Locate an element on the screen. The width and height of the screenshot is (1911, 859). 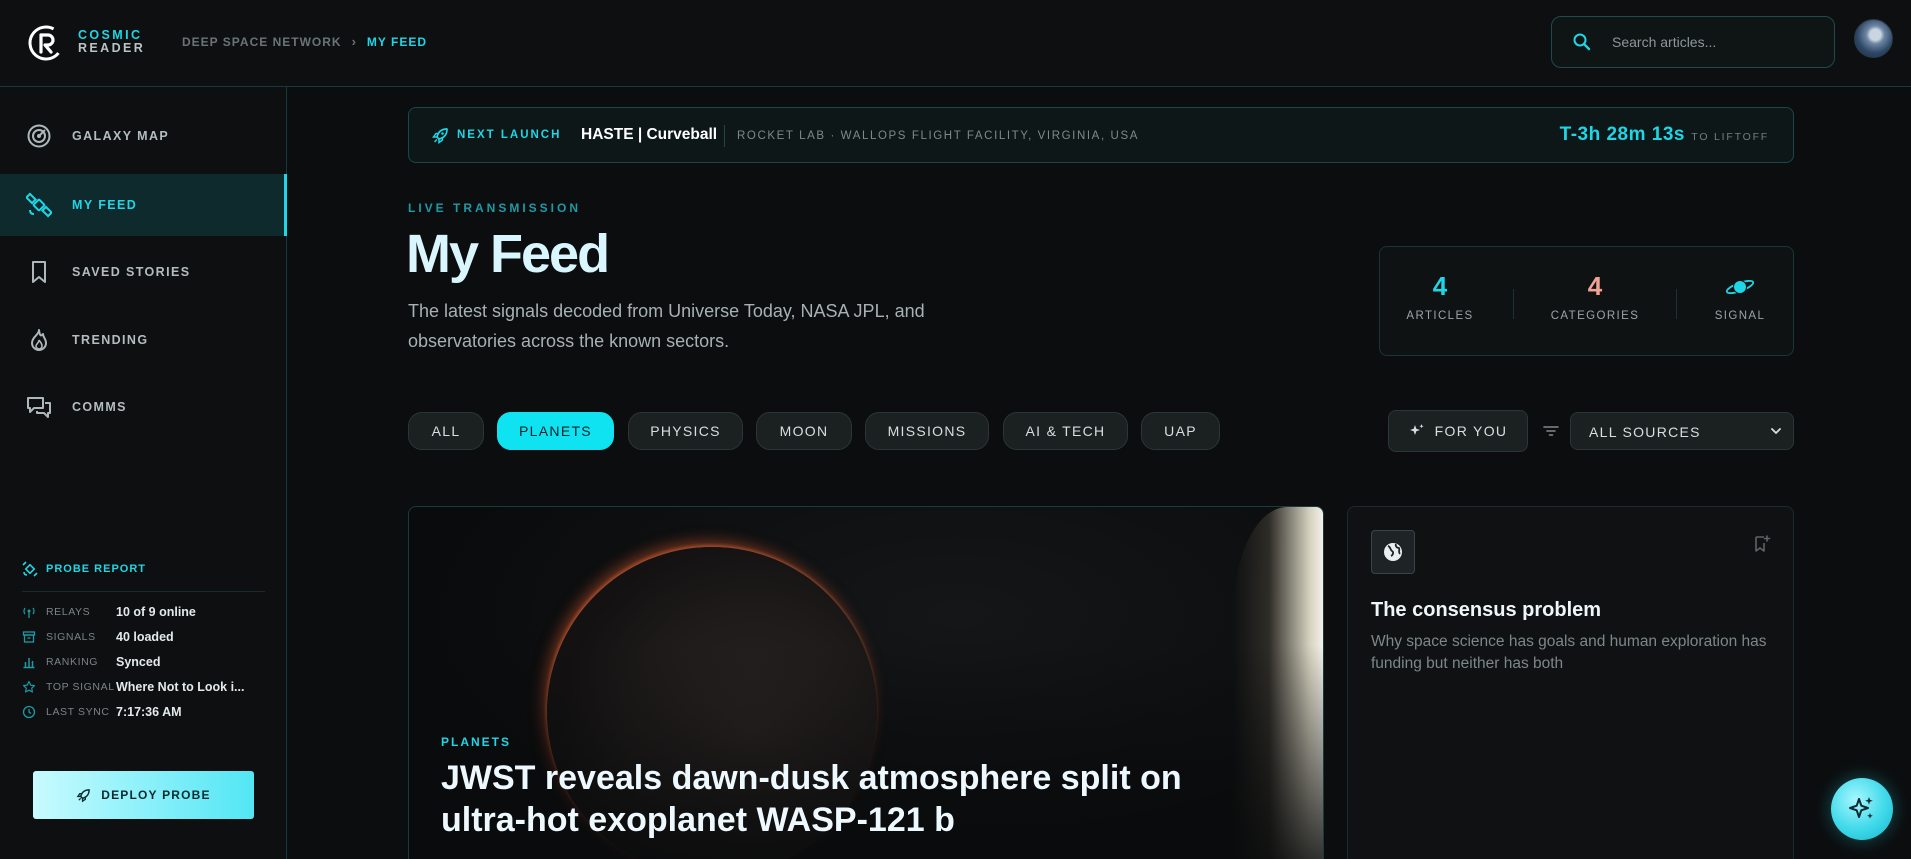
feed-stats-panel: 4 ARTICLES 4 CATEGORIES SIGNAL is located at coordinates (1586, 301).